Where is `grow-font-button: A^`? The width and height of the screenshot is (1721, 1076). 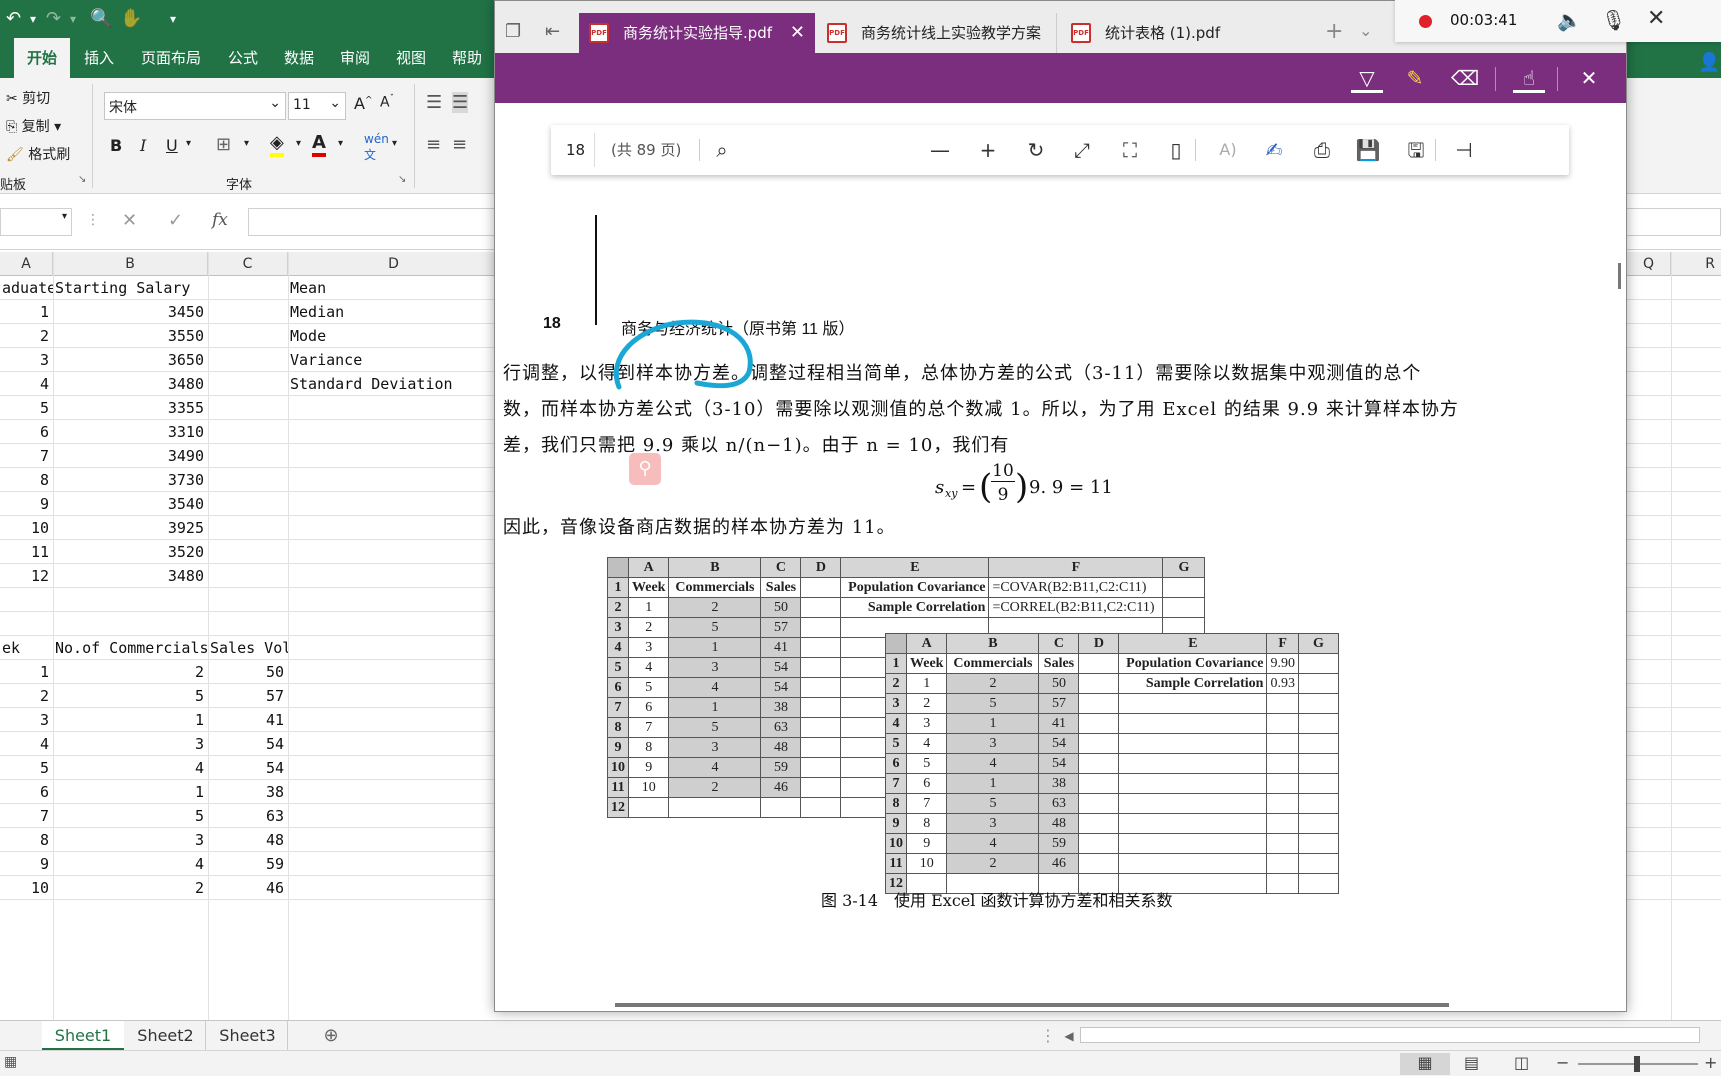
grow-font-button: A^ is located at coordinates (363, 103).